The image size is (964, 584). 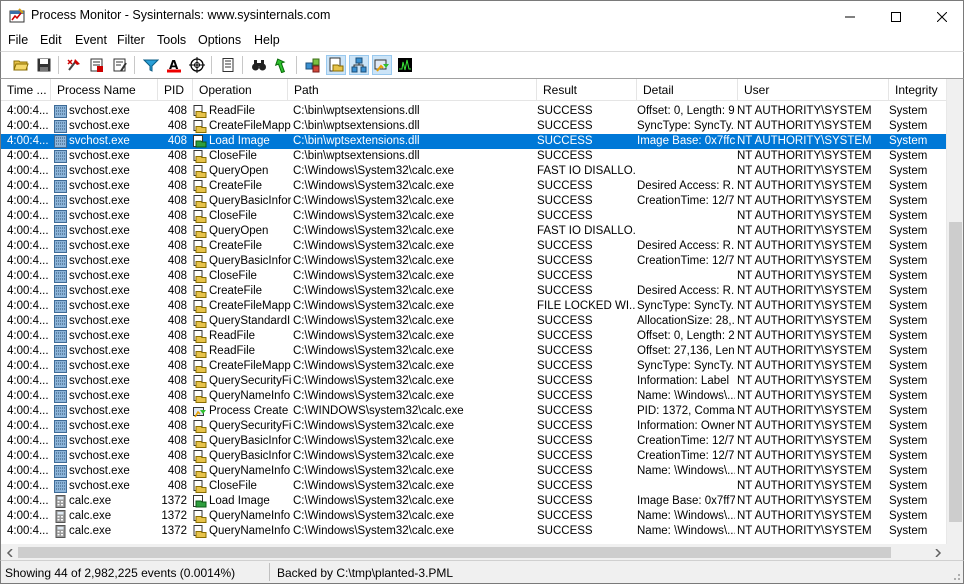 I want to click on column-header-result: Result, so click(x=587, y=90).